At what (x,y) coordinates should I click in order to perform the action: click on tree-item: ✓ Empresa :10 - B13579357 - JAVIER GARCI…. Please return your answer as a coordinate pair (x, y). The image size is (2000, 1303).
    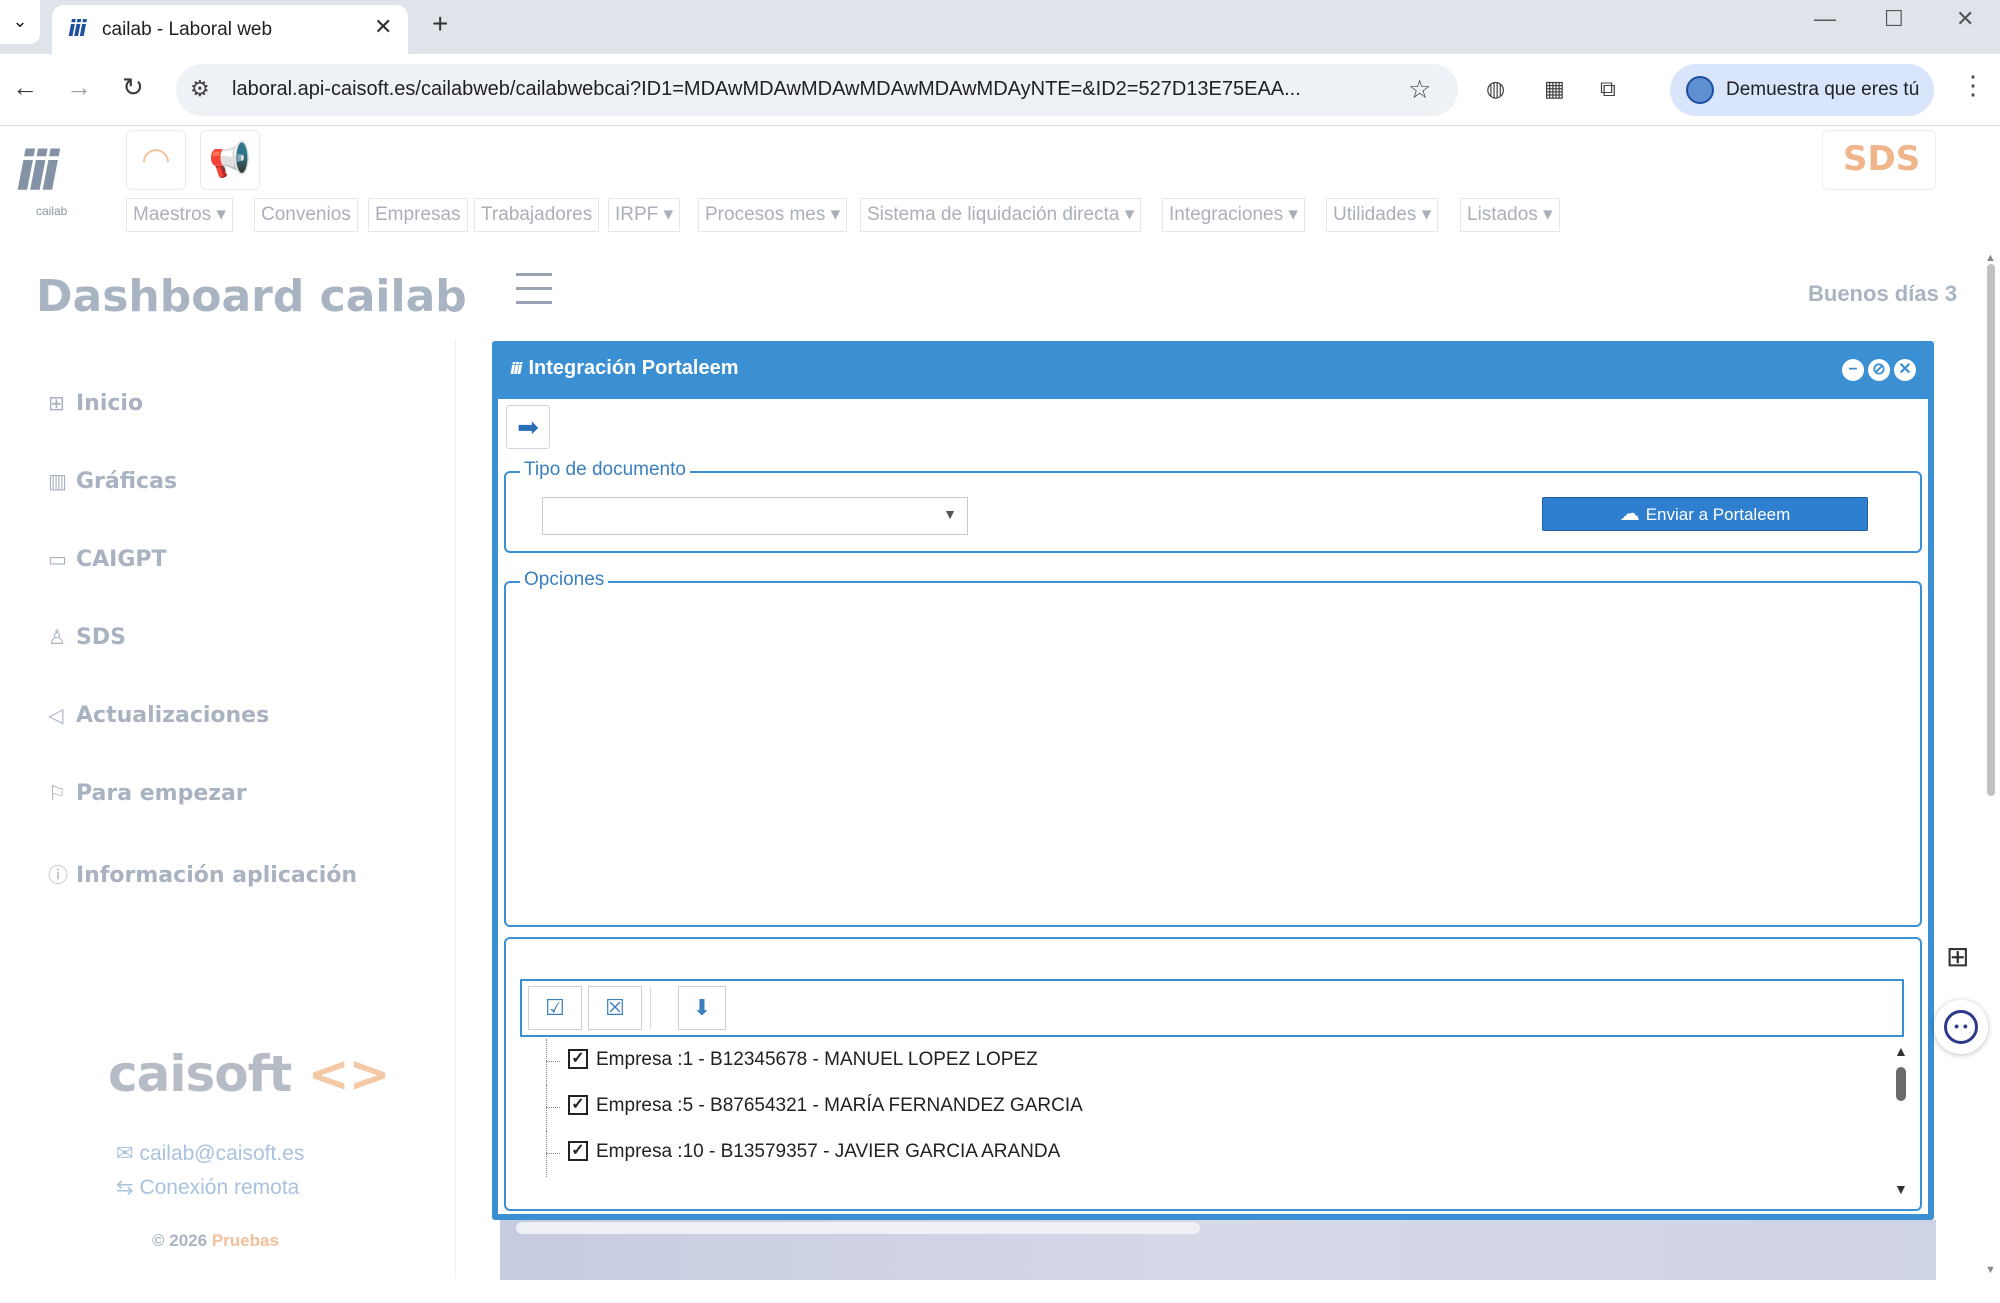
    Looking at the image, I should click on (1202, 1154).